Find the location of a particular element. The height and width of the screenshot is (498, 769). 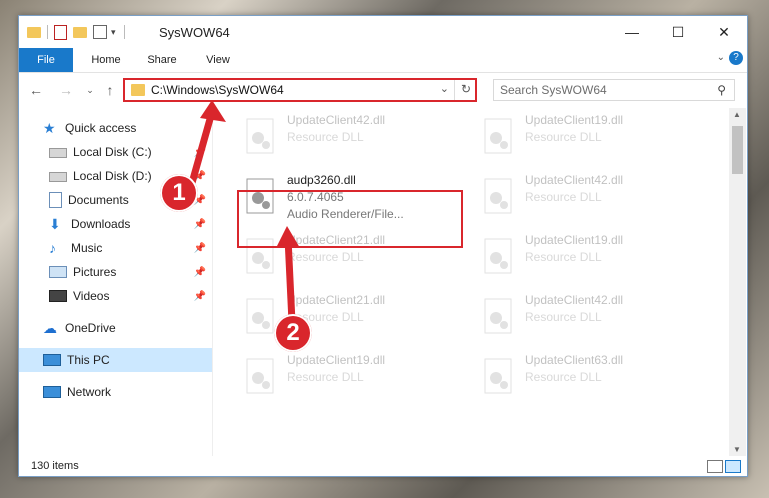

step-2-badge: 2 is located at coordinates (293, 333).